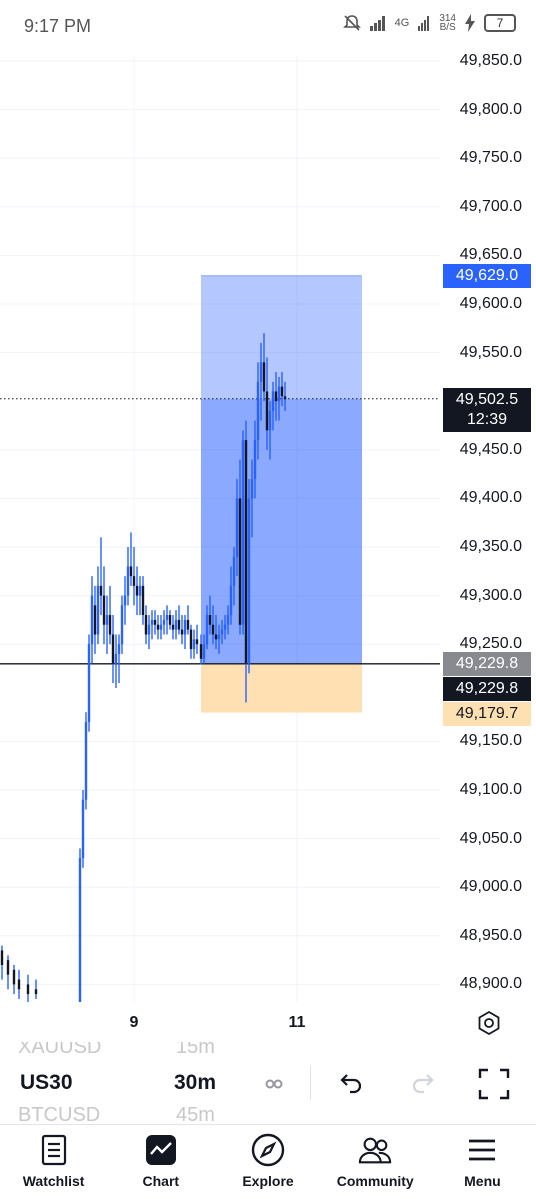 The image size is (536, 1199). What do you see at coordinates (402, 23) in the screenshot?
I see `network-type: 4G` at bounding box center [402, 23].